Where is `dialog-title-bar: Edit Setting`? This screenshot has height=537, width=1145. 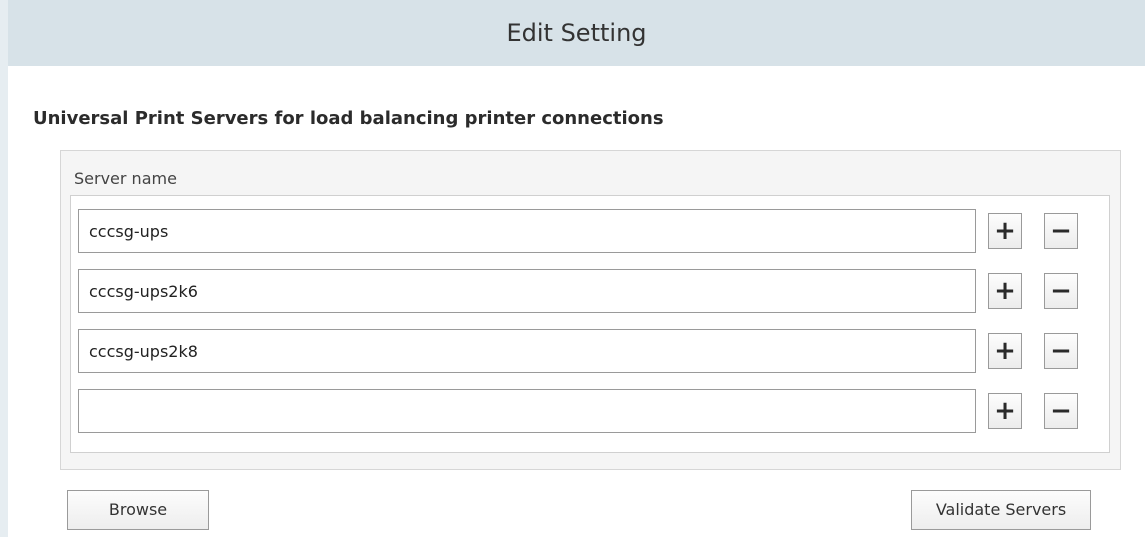 dialog-title-bar: Edit Setting is located at coordinates (576, 33).